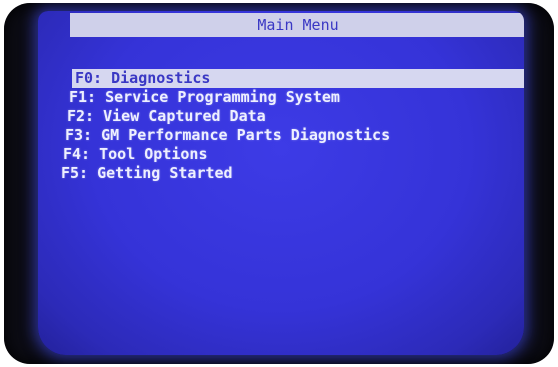 Image resolution: width=558 pixels, height=367 pixels. I want to click on menu-item-getting-started: F5: Getting Started, so click(291, 173).